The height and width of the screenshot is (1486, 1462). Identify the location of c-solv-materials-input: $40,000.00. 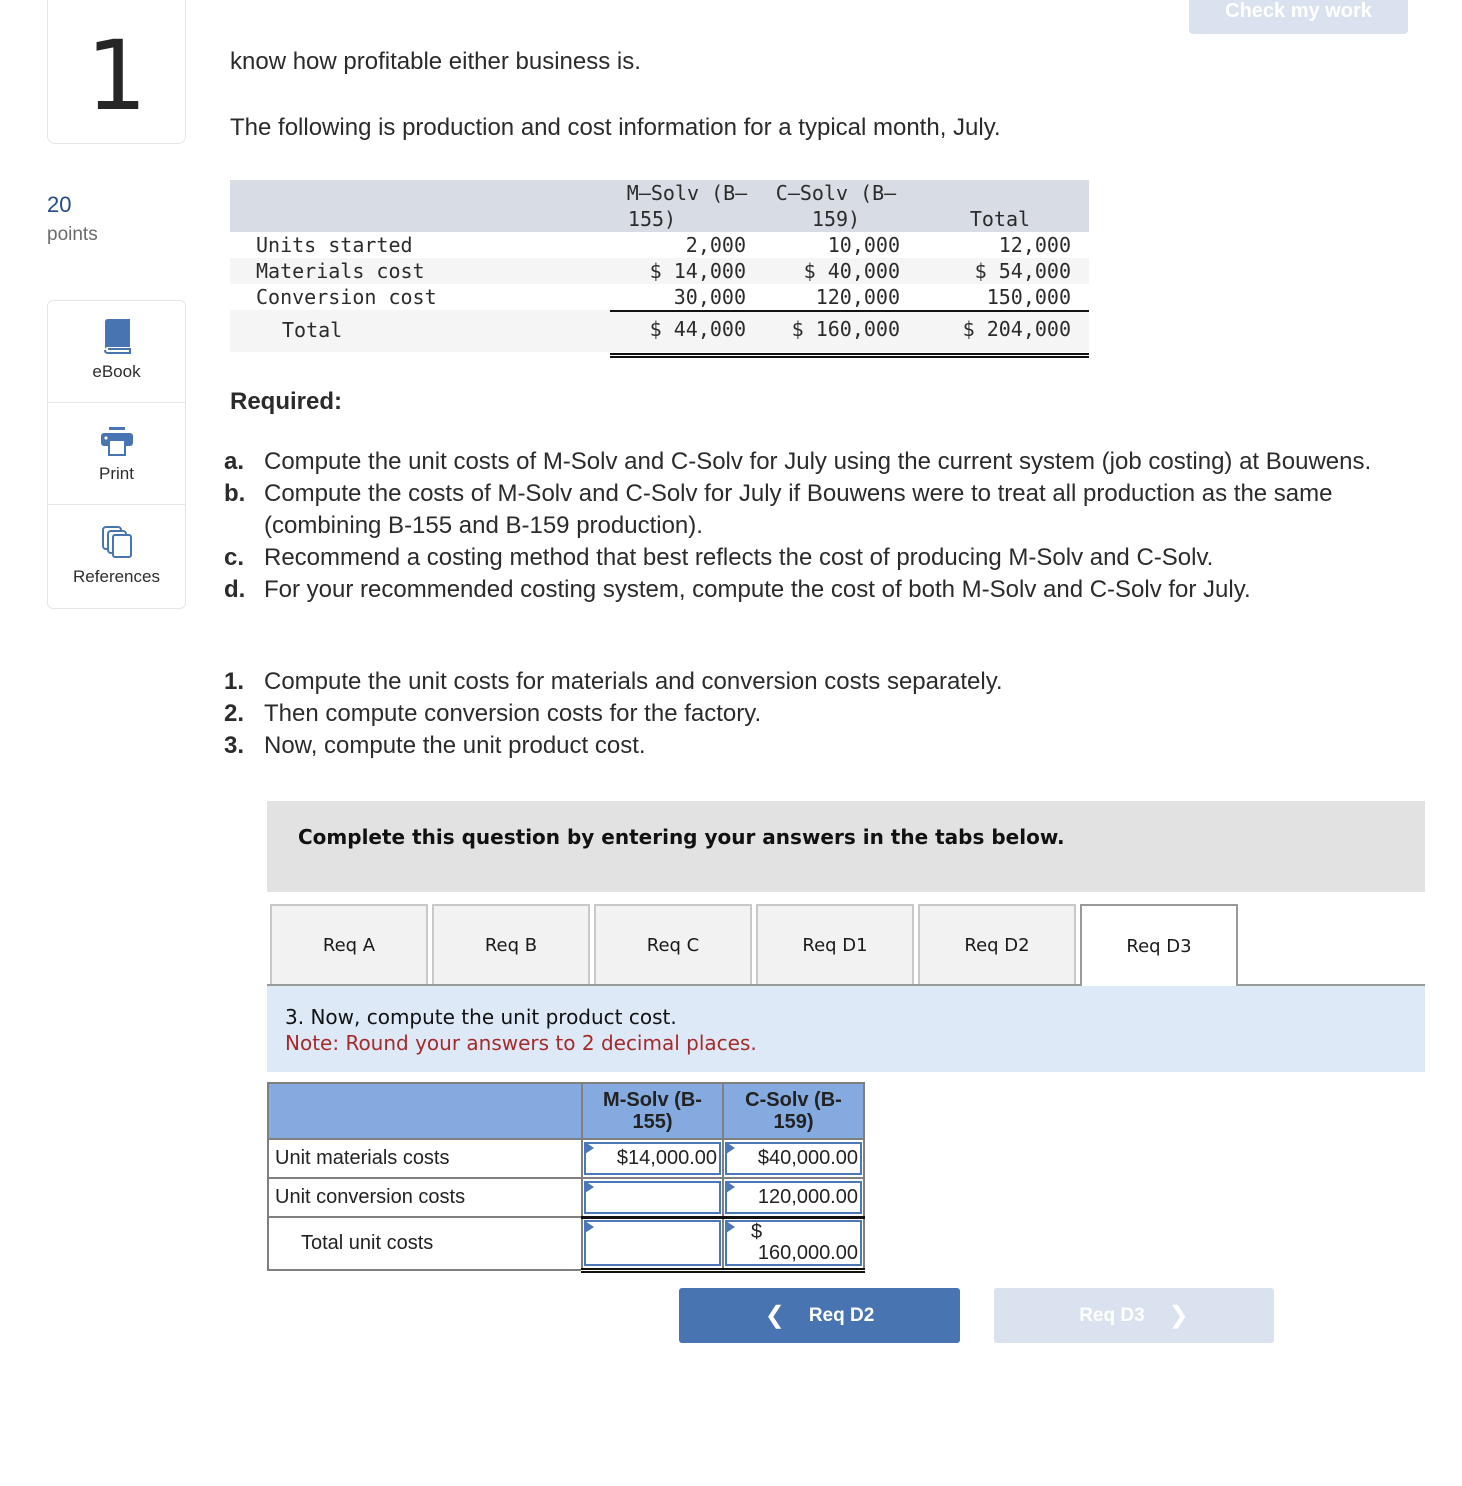
(793, 1158).